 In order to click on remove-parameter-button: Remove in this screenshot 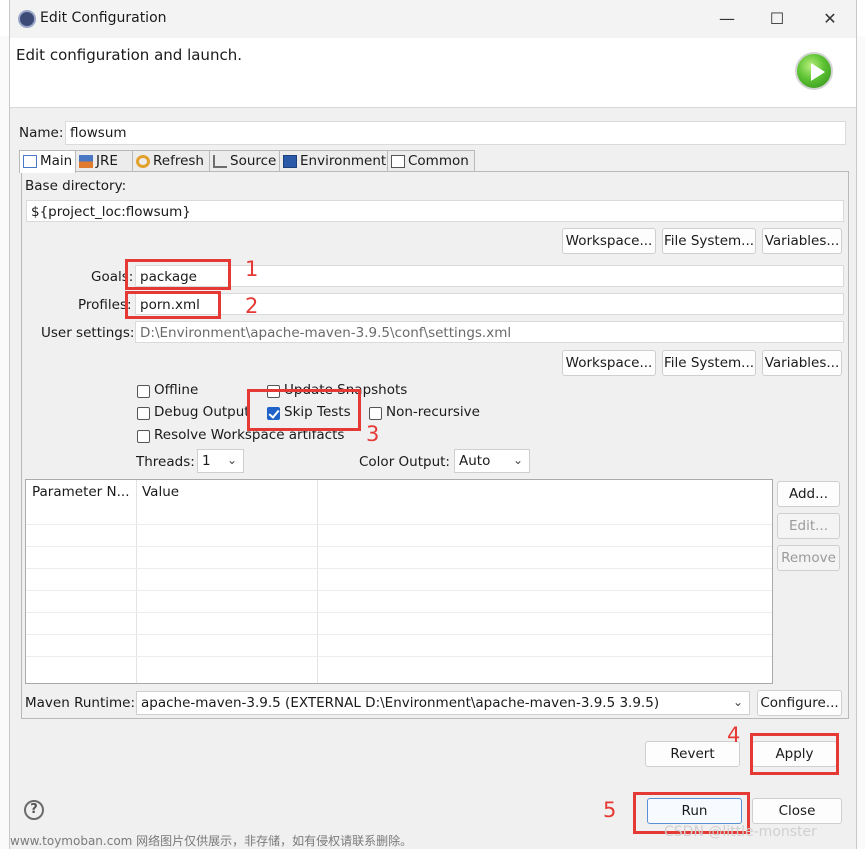, I will do `click(808, 558)`.